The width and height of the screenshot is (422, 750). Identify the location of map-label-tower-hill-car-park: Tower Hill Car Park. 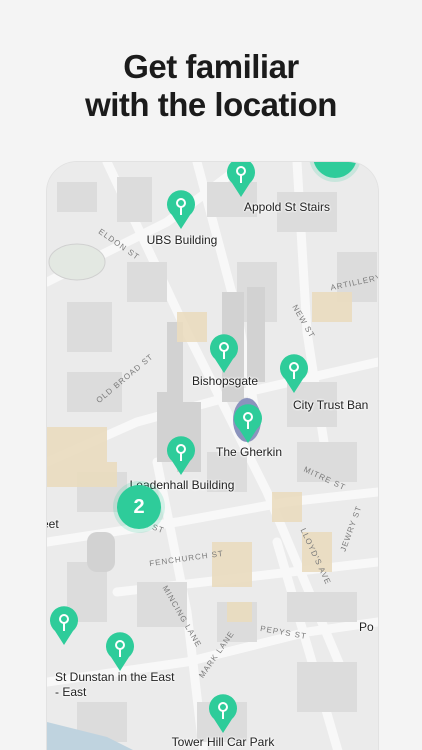
(223, 742).